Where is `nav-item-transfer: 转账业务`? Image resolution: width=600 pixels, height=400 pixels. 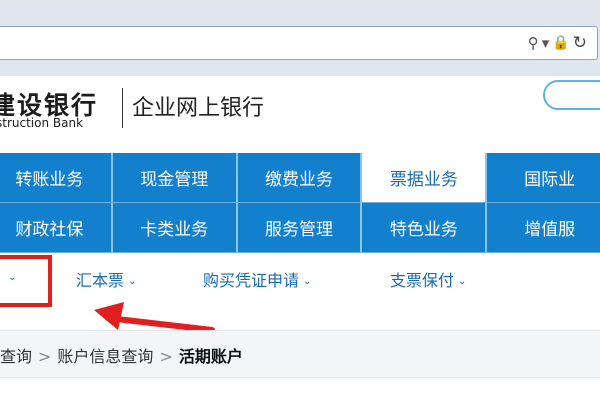
nav-item-transfer: 转账业务 is located at coordinates (56, 178).